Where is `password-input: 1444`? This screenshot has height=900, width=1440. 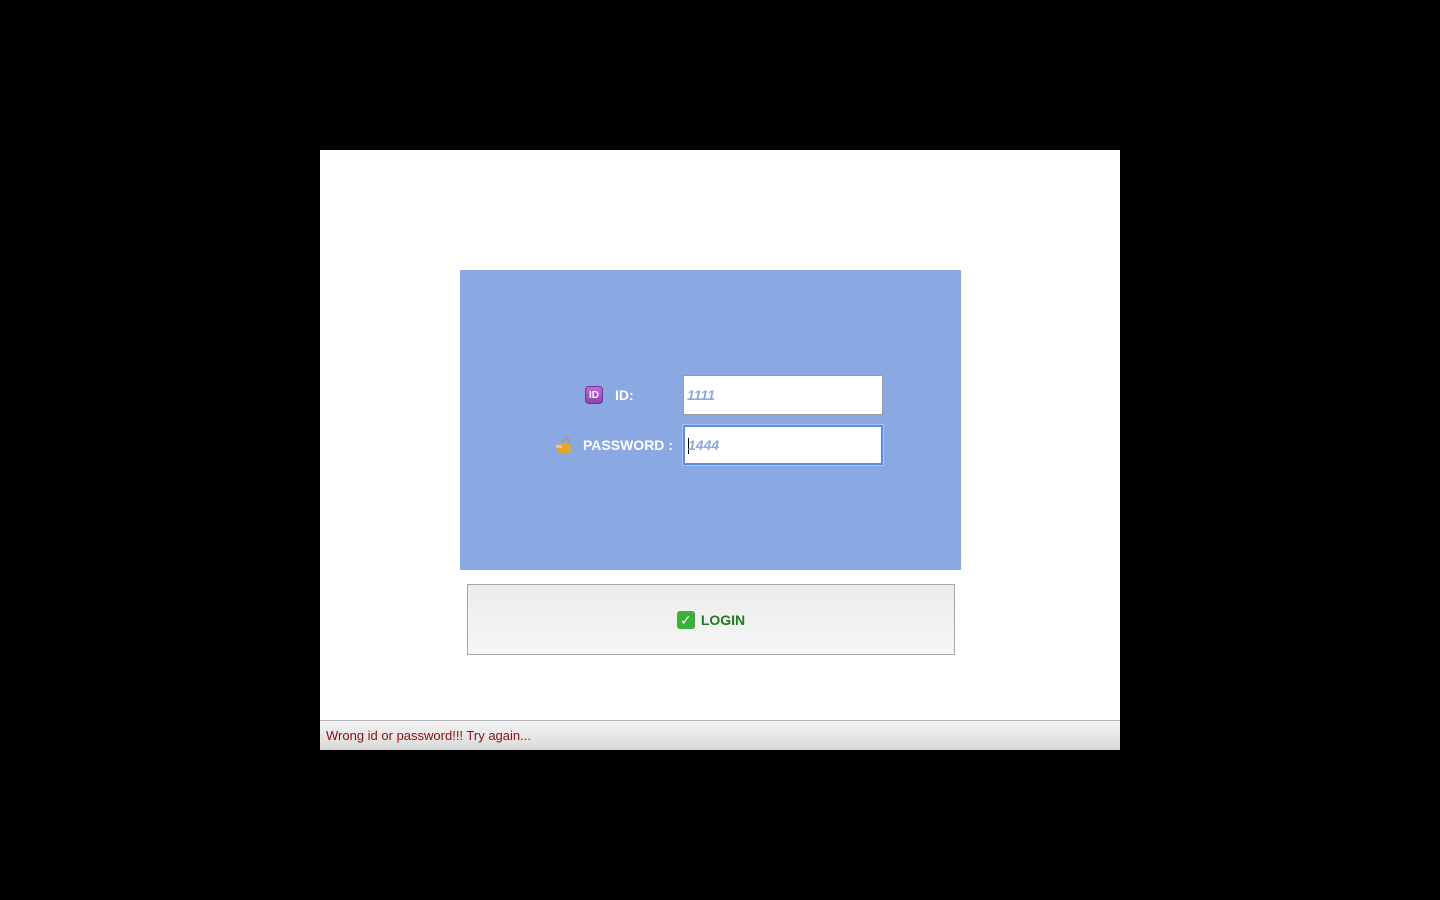
password-input: 1444 is located at coordinates (783, 445).